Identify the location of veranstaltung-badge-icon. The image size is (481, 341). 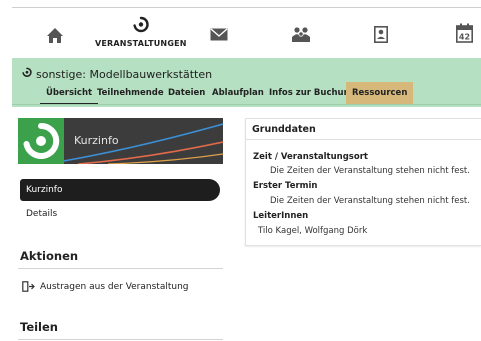
(41, 140).